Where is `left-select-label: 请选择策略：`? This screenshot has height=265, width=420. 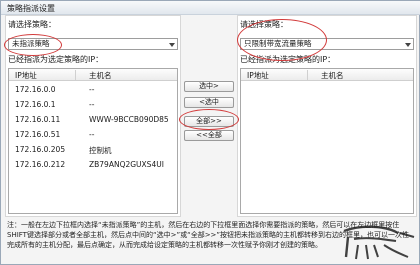 left-select-label: 请选择策略： is located at coordinates (32, 24).